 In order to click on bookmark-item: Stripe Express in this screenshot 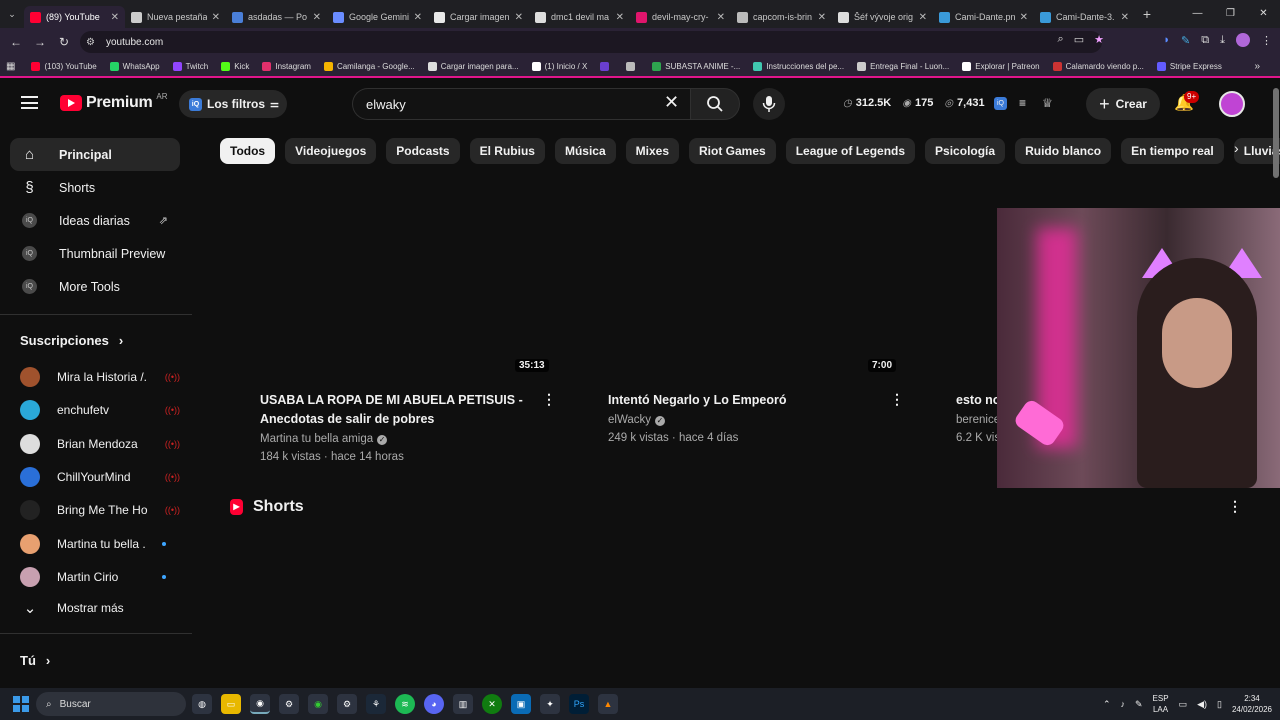, I will do `click(1189, 66)`.